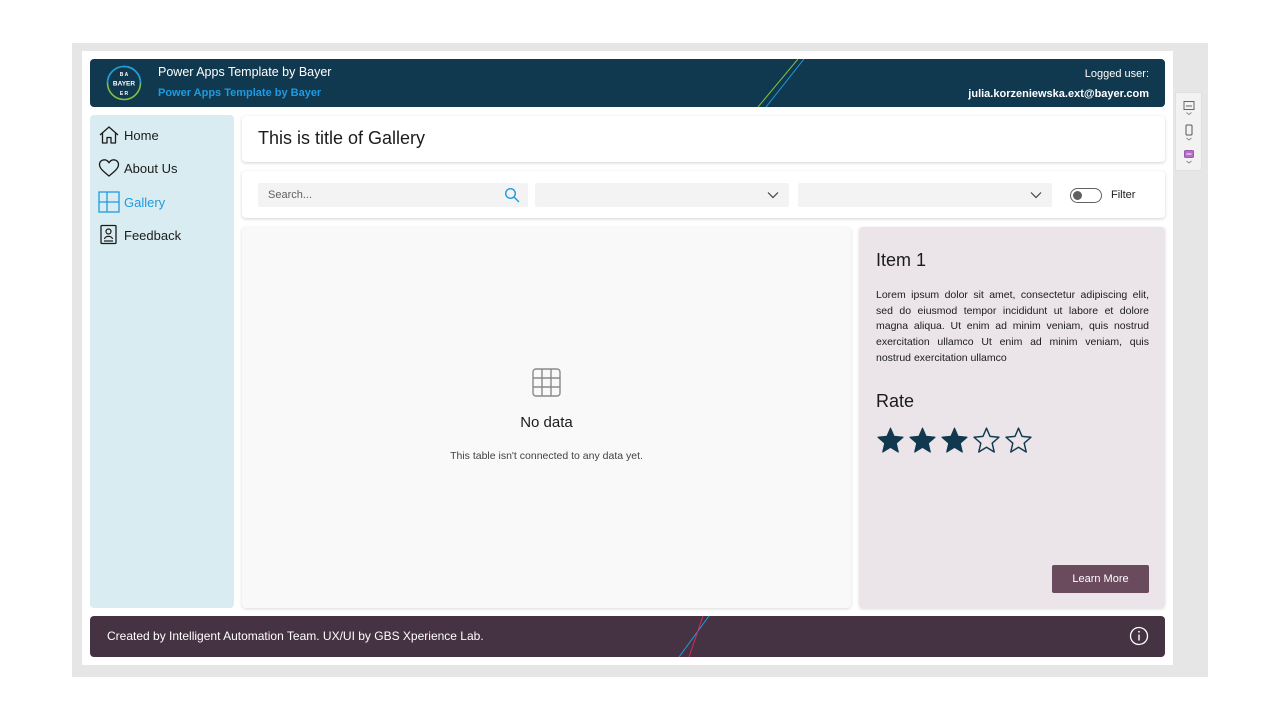  What do you see at coordinates (124, 75) in the screenshot?
I see `svg-text: B A` at bounding box center [124, 75].